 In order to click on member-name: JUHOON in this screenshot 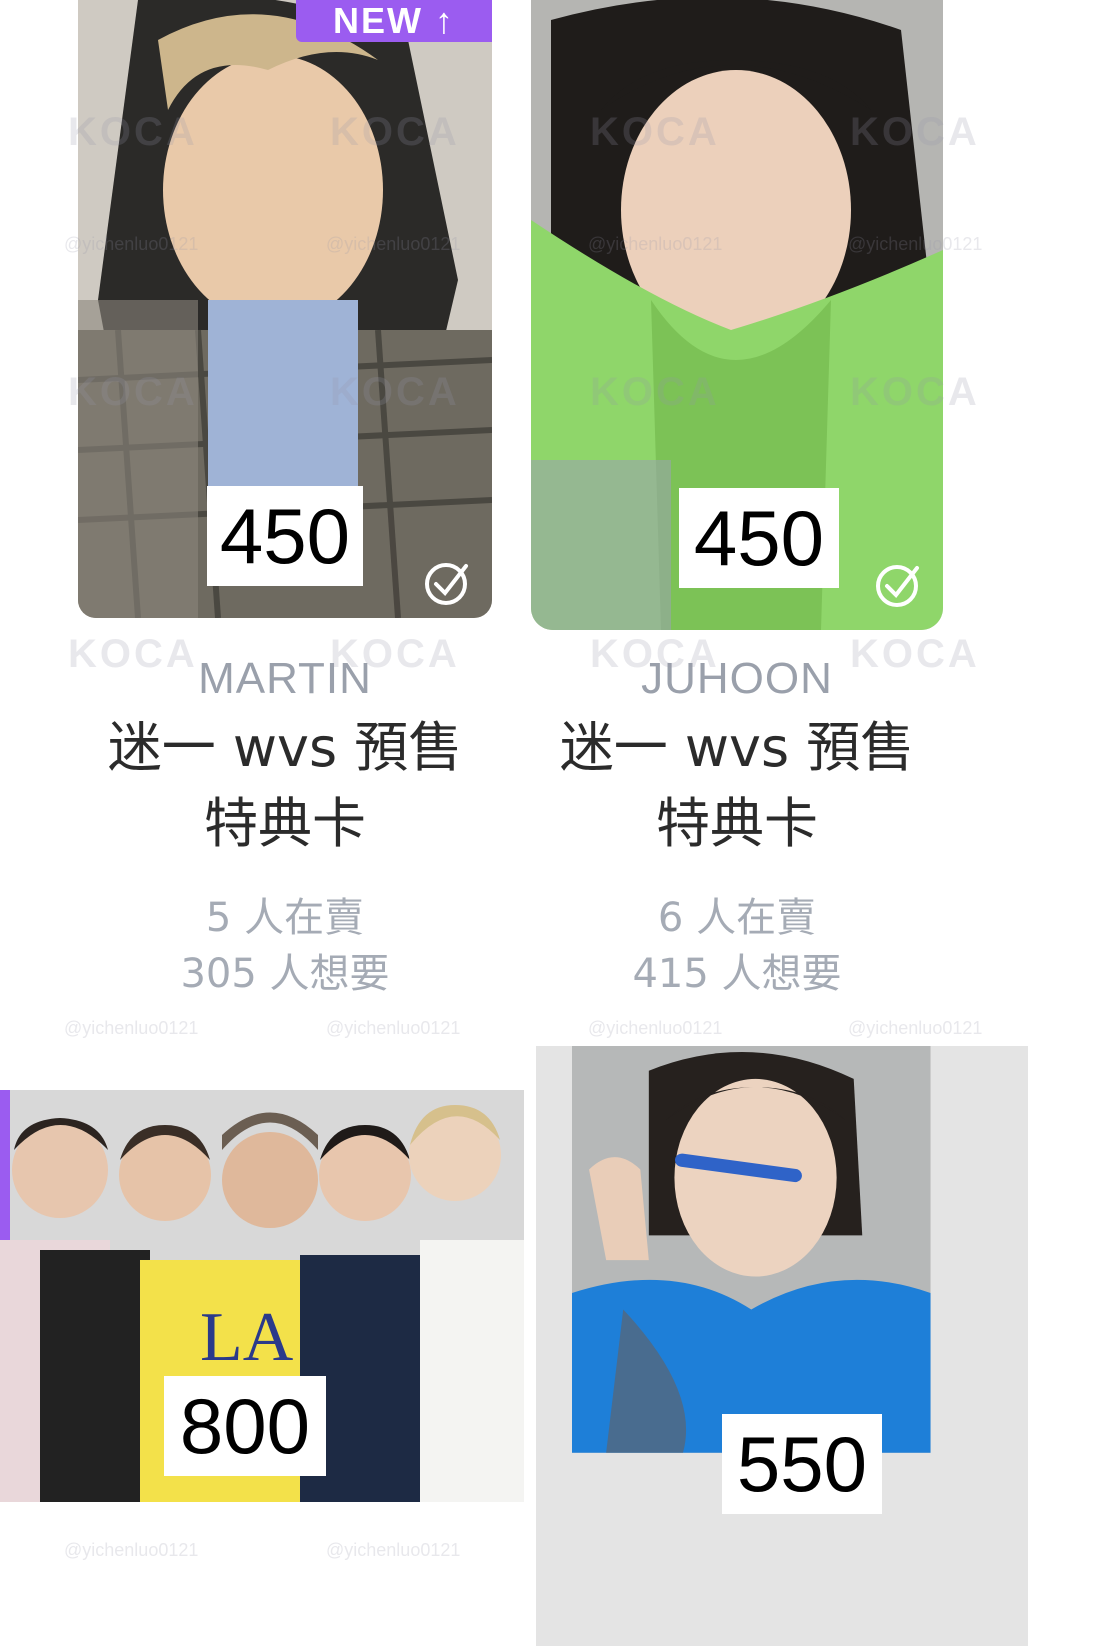, I will do `click(737, 678)`.